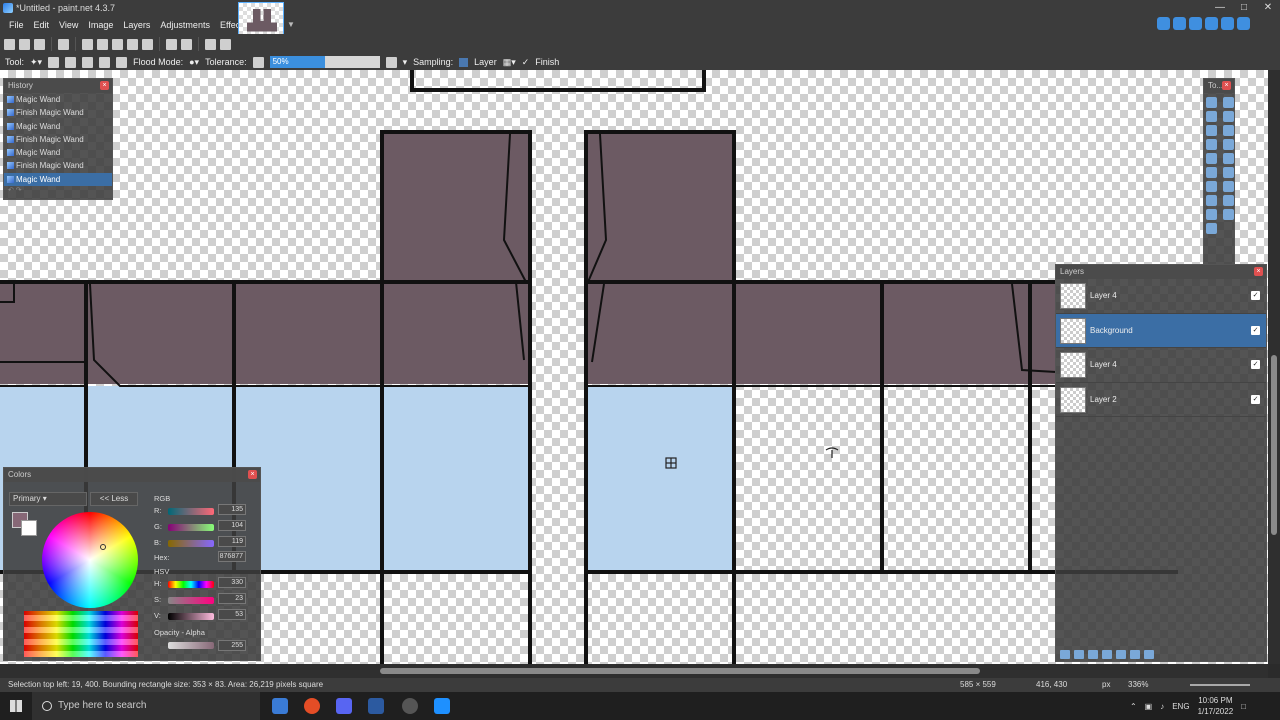  What do you see at coordinates (312, 706) in the screenshot?
I see `chrome-icon` at bounding box center [312, 706].